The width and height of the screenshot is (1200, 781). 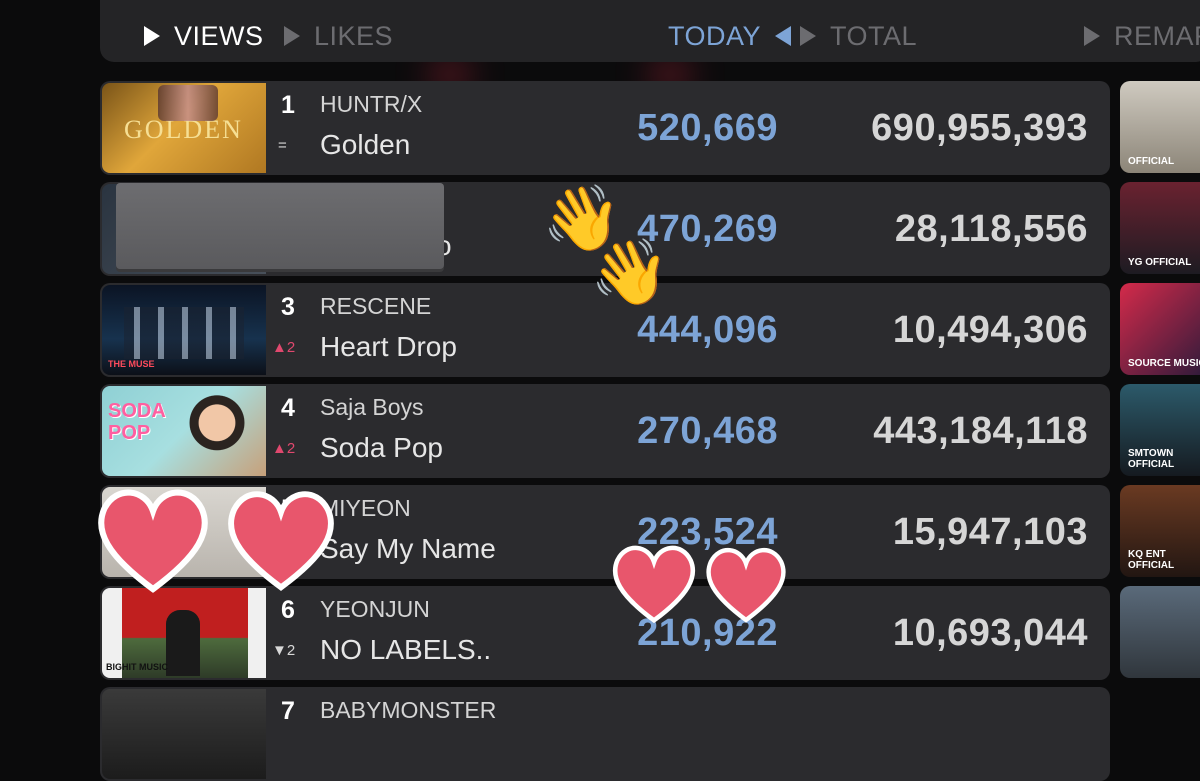 What do you see at coordinates (184, 734) in the screenshot?
I see `video-thumbnail` at bounding box center [184, 734].